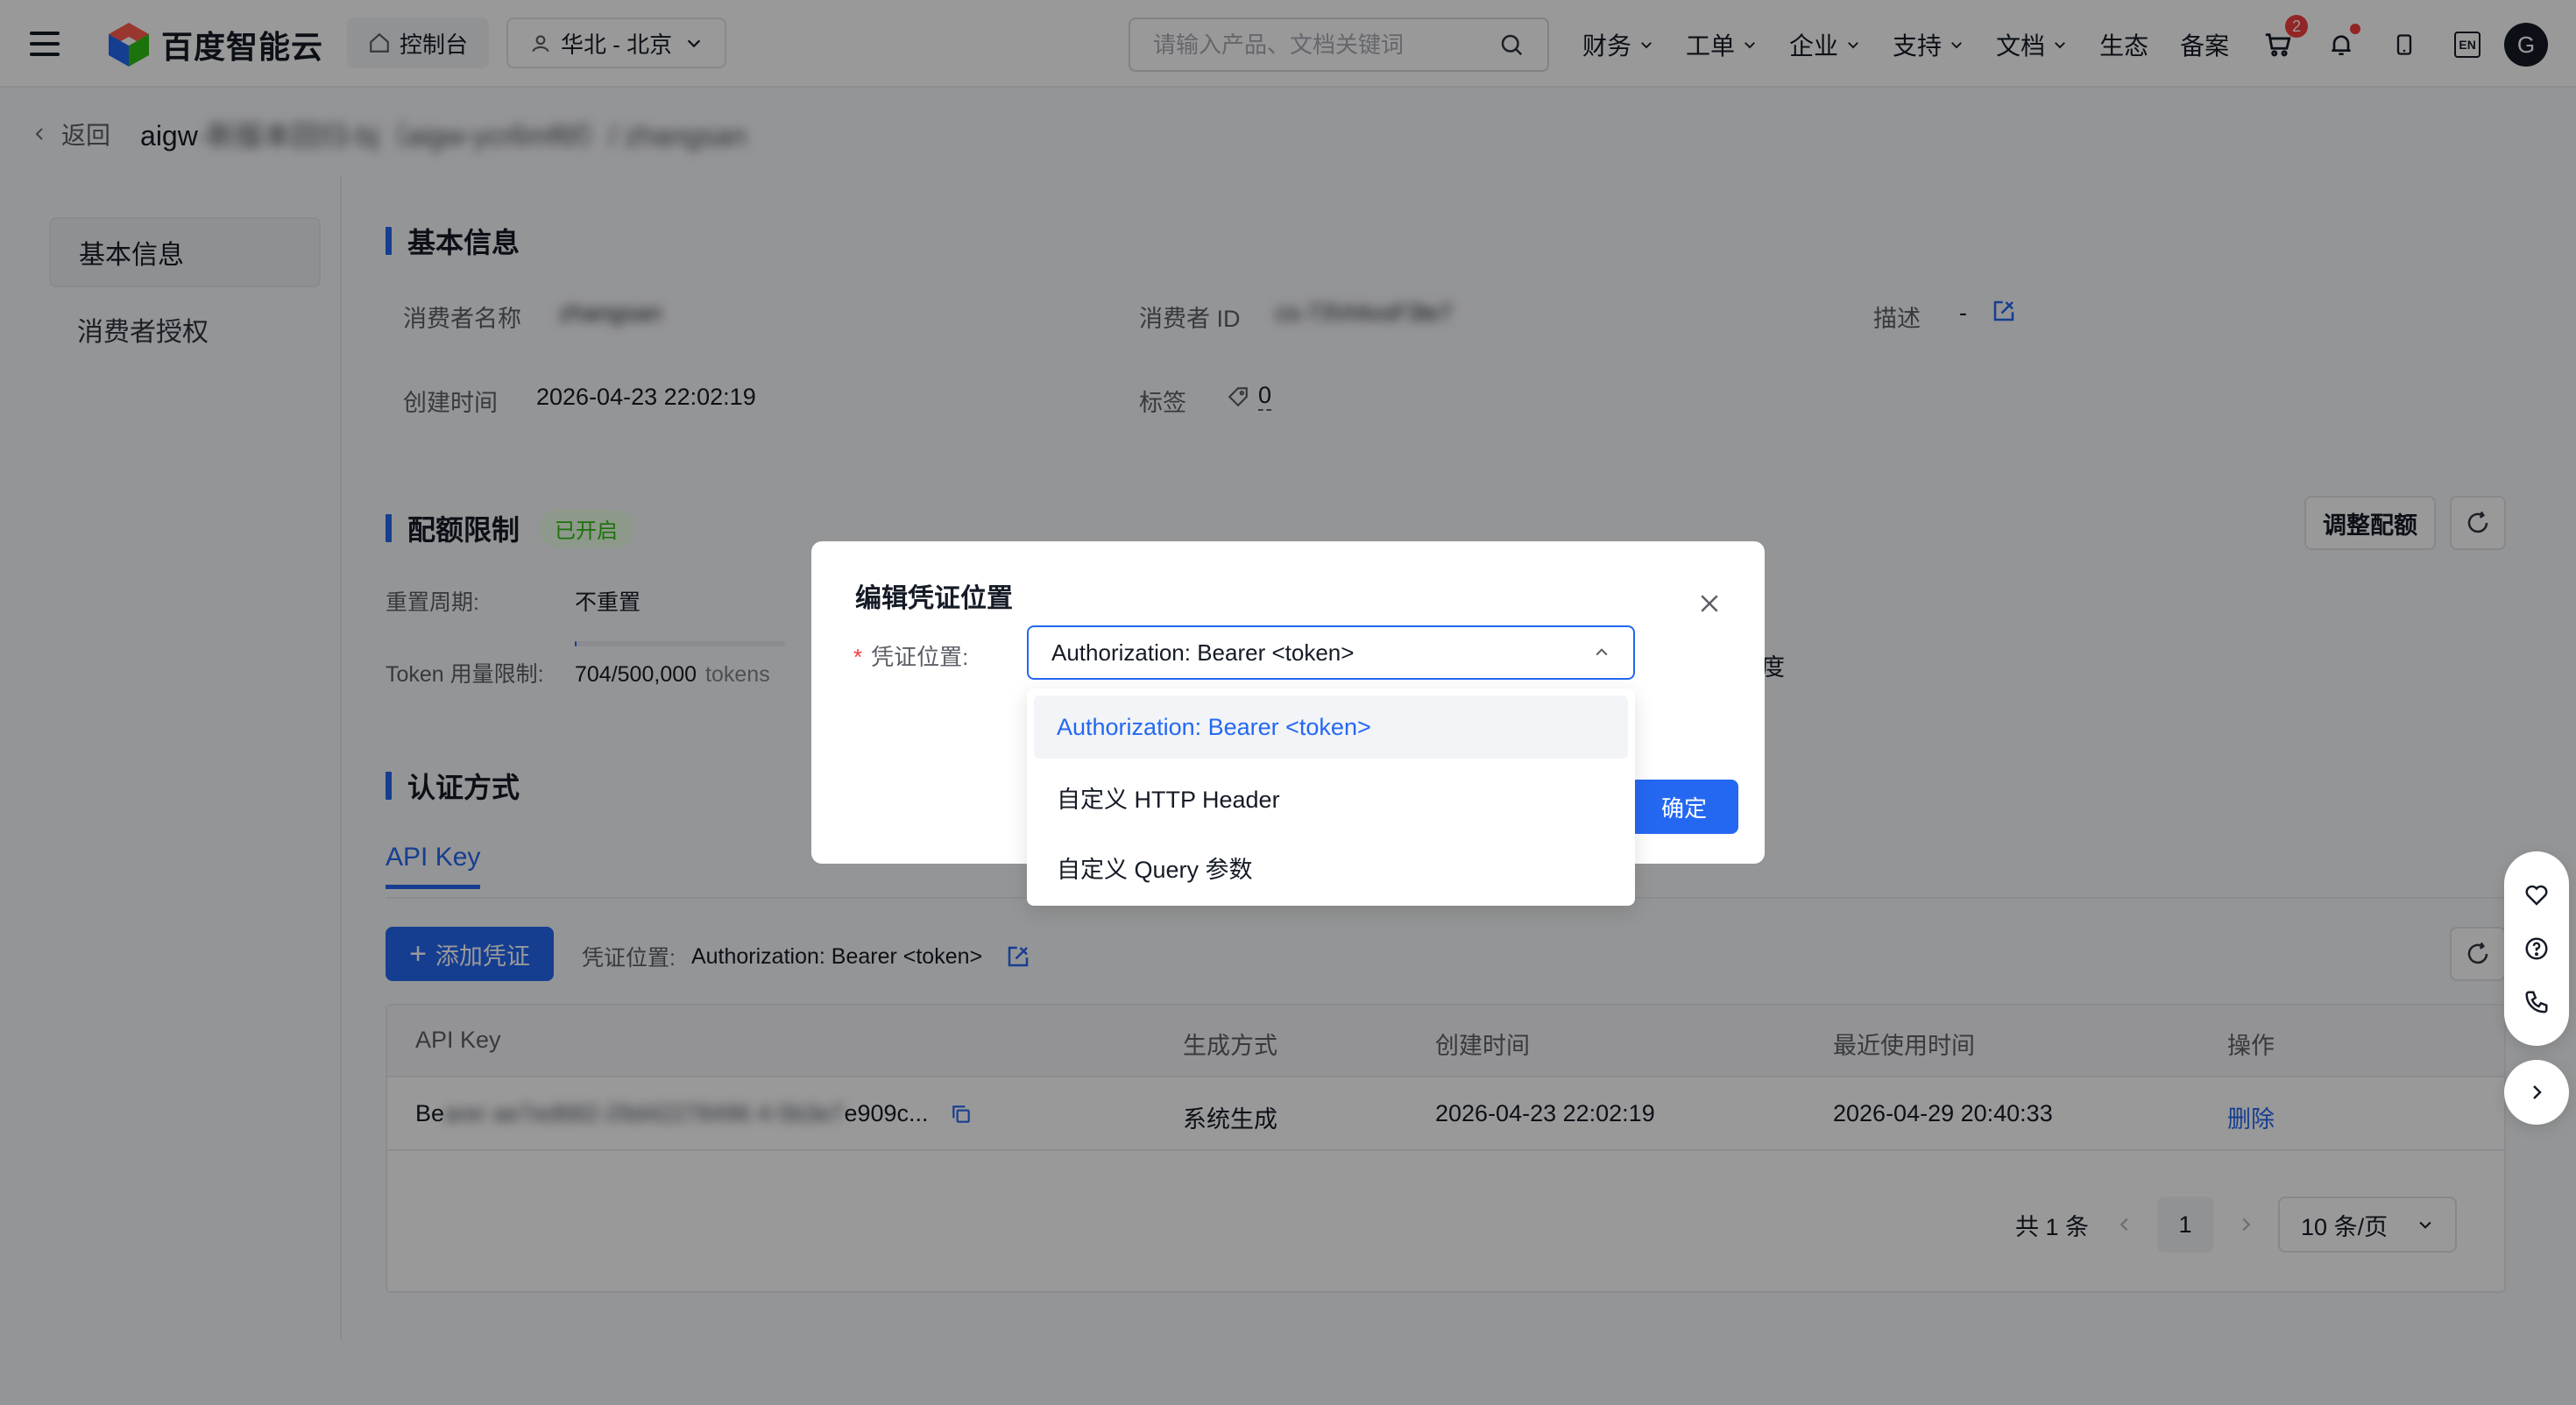  I want to click on modal-title: 编辑凭证位置, so click(934, 598).